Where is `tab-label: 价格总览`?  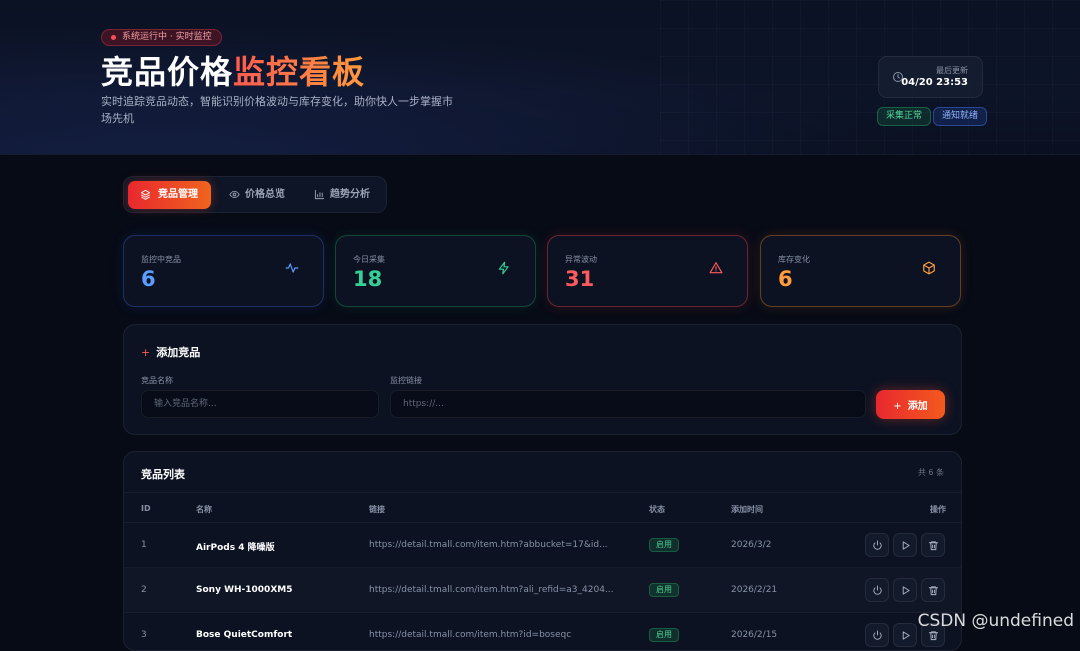
tab-label: 价格总览 is located at coordinates (265, 195).